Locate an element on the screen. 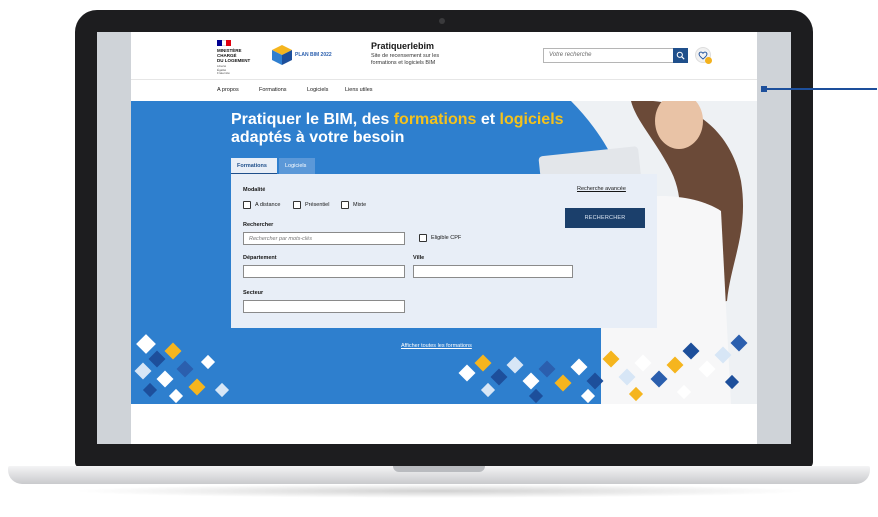 The width and height of the screenshot is (878, 517). french-flag-icon is located at coordinates (224, 43).